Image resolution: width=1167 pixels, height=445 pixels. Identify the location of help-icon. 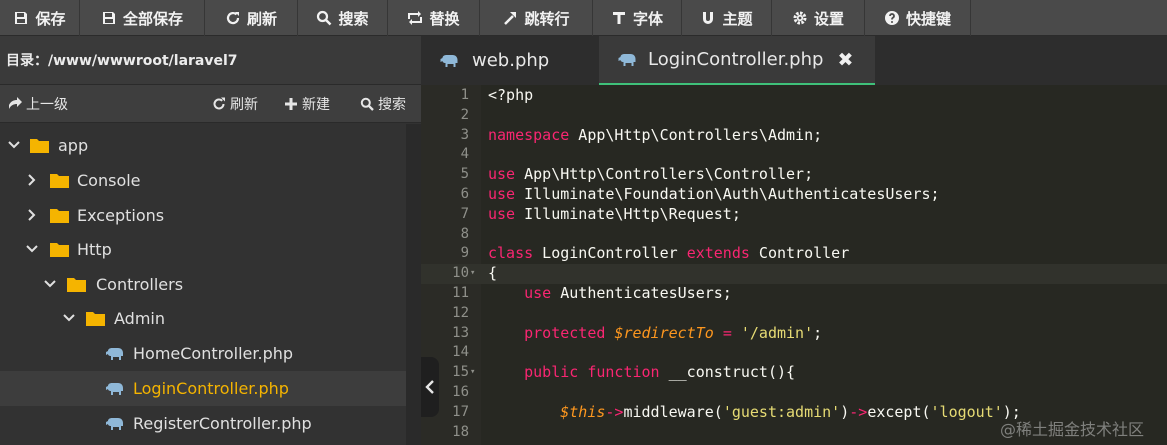
(891, 18).